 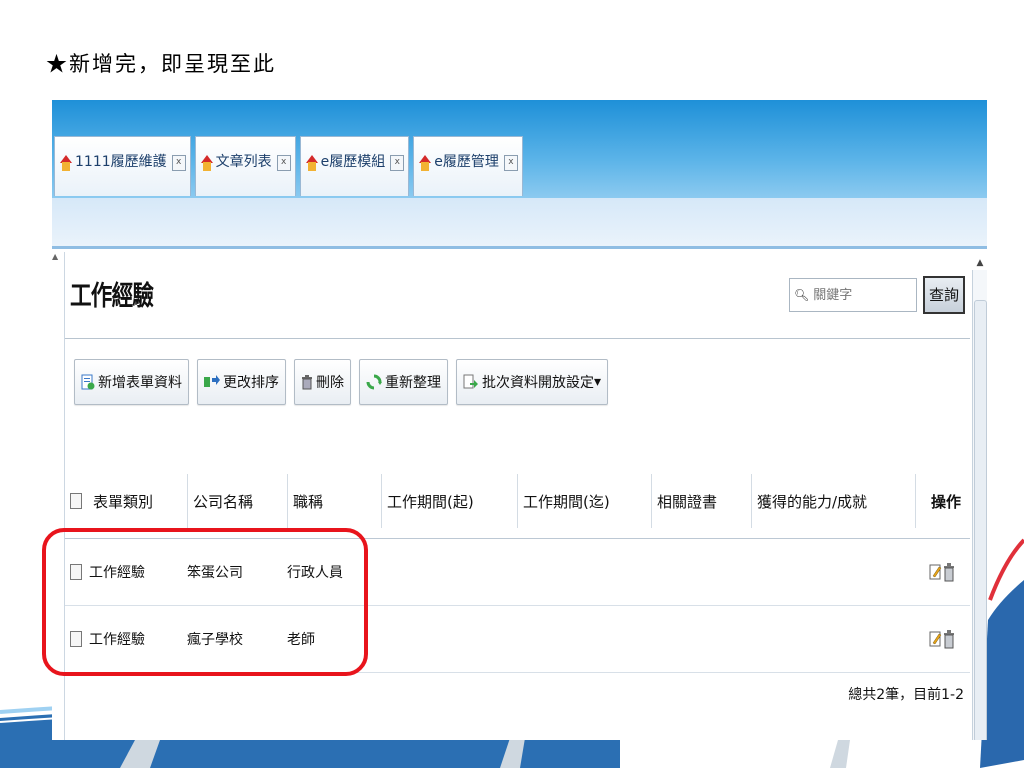 What do you see at coordinates (566, 501) in the screenshot?
I see `header-end: 工作期間(迄)` at bounding box center [566, 501].